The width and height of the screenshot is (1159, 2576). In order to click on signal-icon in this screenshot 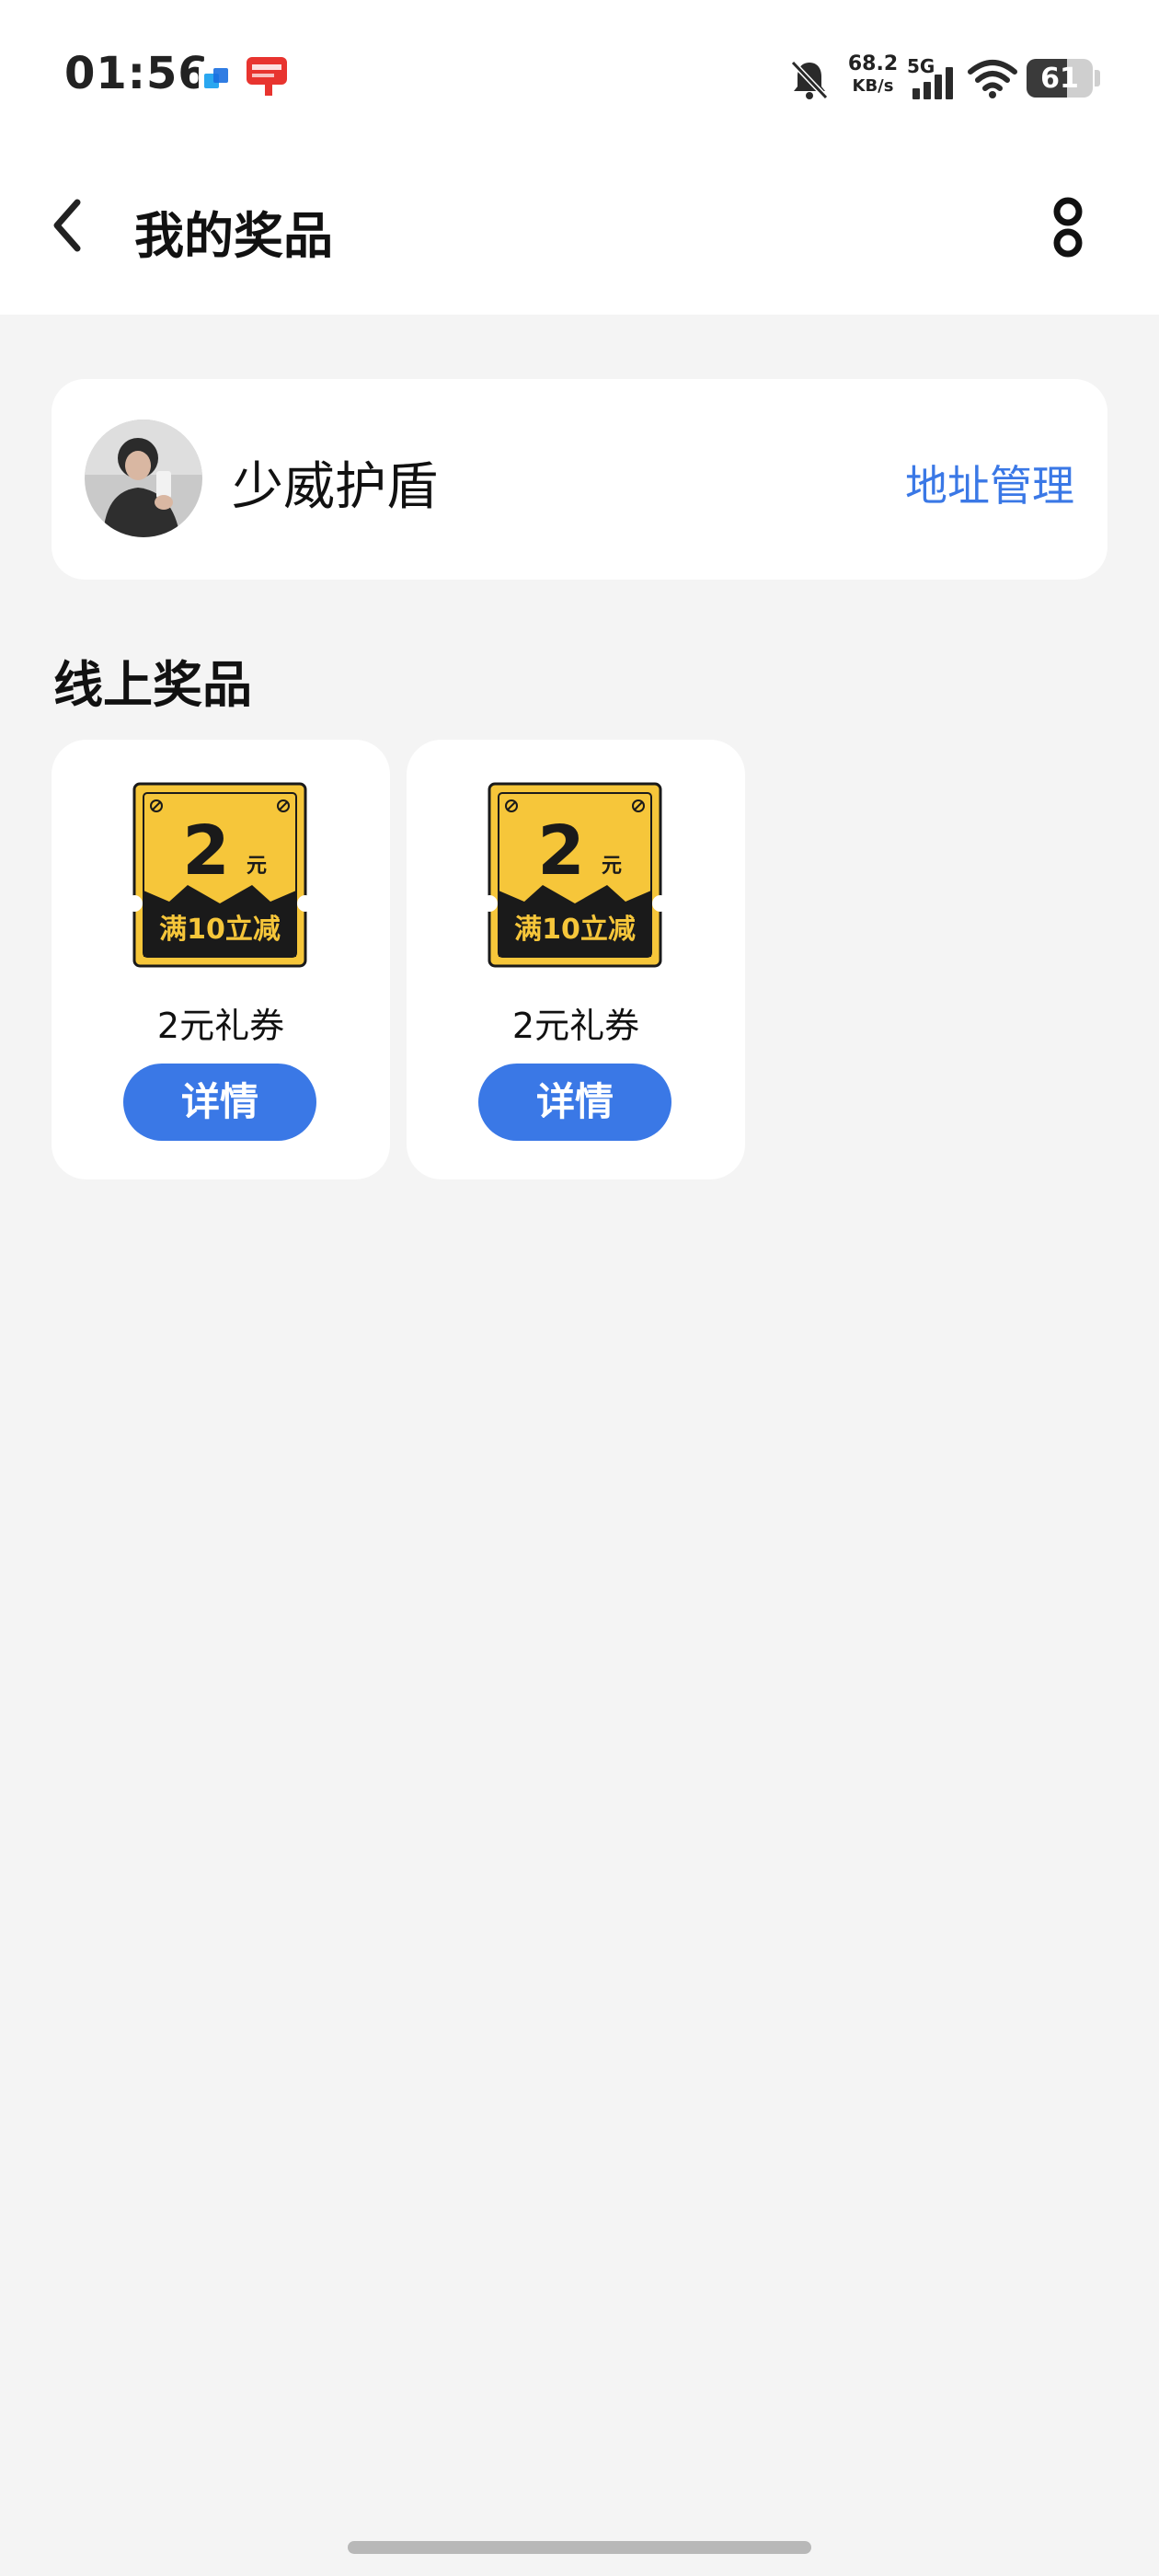, I will do `click(932, 83)`.